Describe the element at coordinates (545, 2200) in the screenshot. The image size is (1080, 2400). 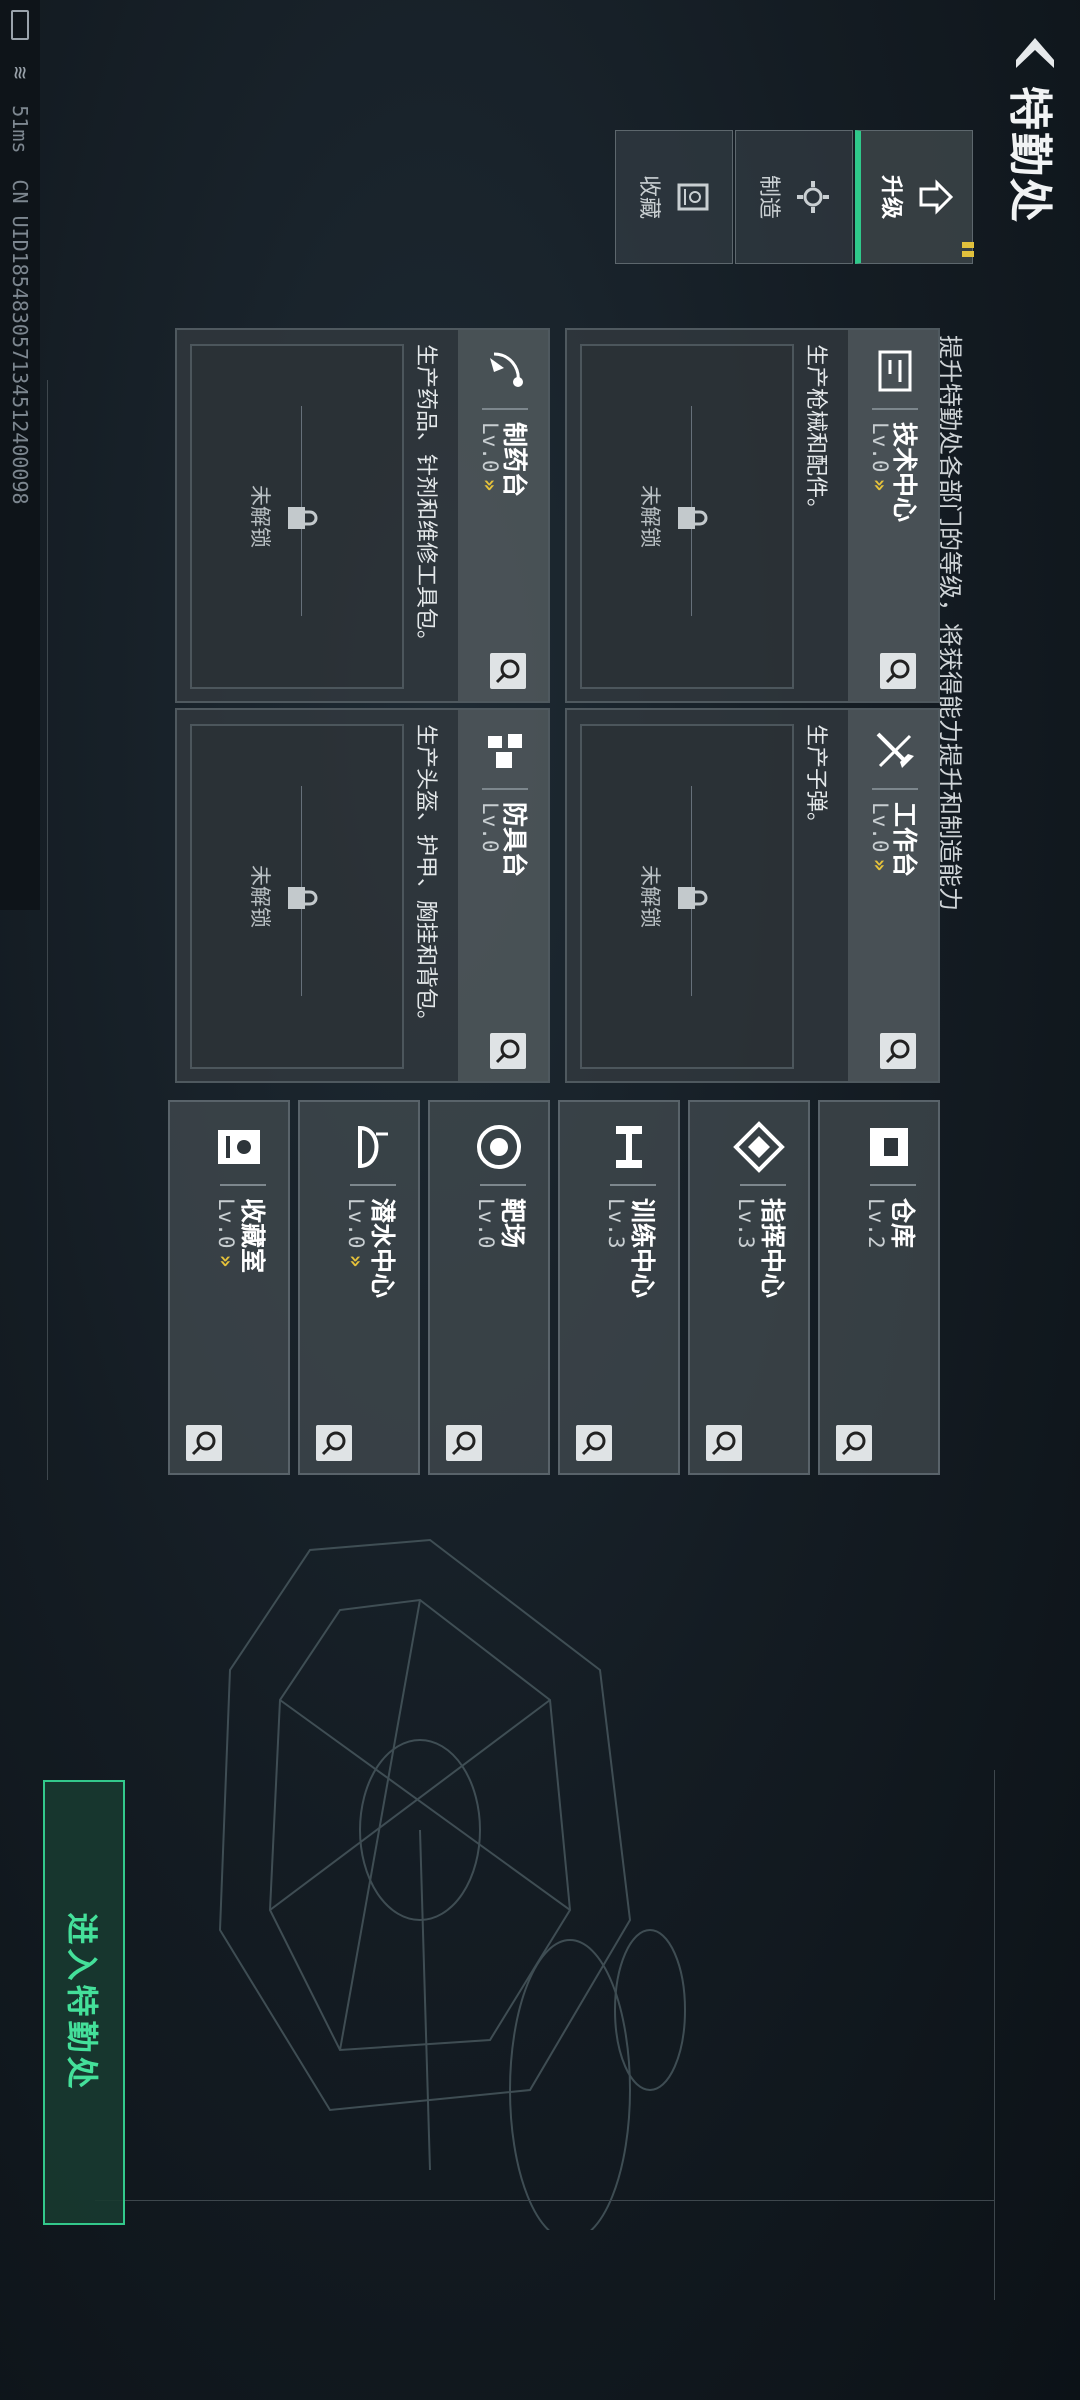
I see `frame-line-right` at that location.